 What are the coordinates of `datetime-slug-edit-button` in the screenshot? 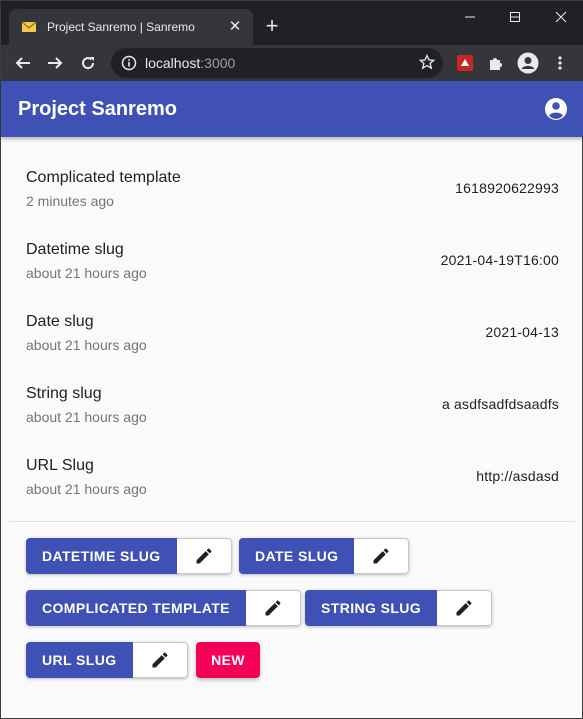 It's located at (204, 556).